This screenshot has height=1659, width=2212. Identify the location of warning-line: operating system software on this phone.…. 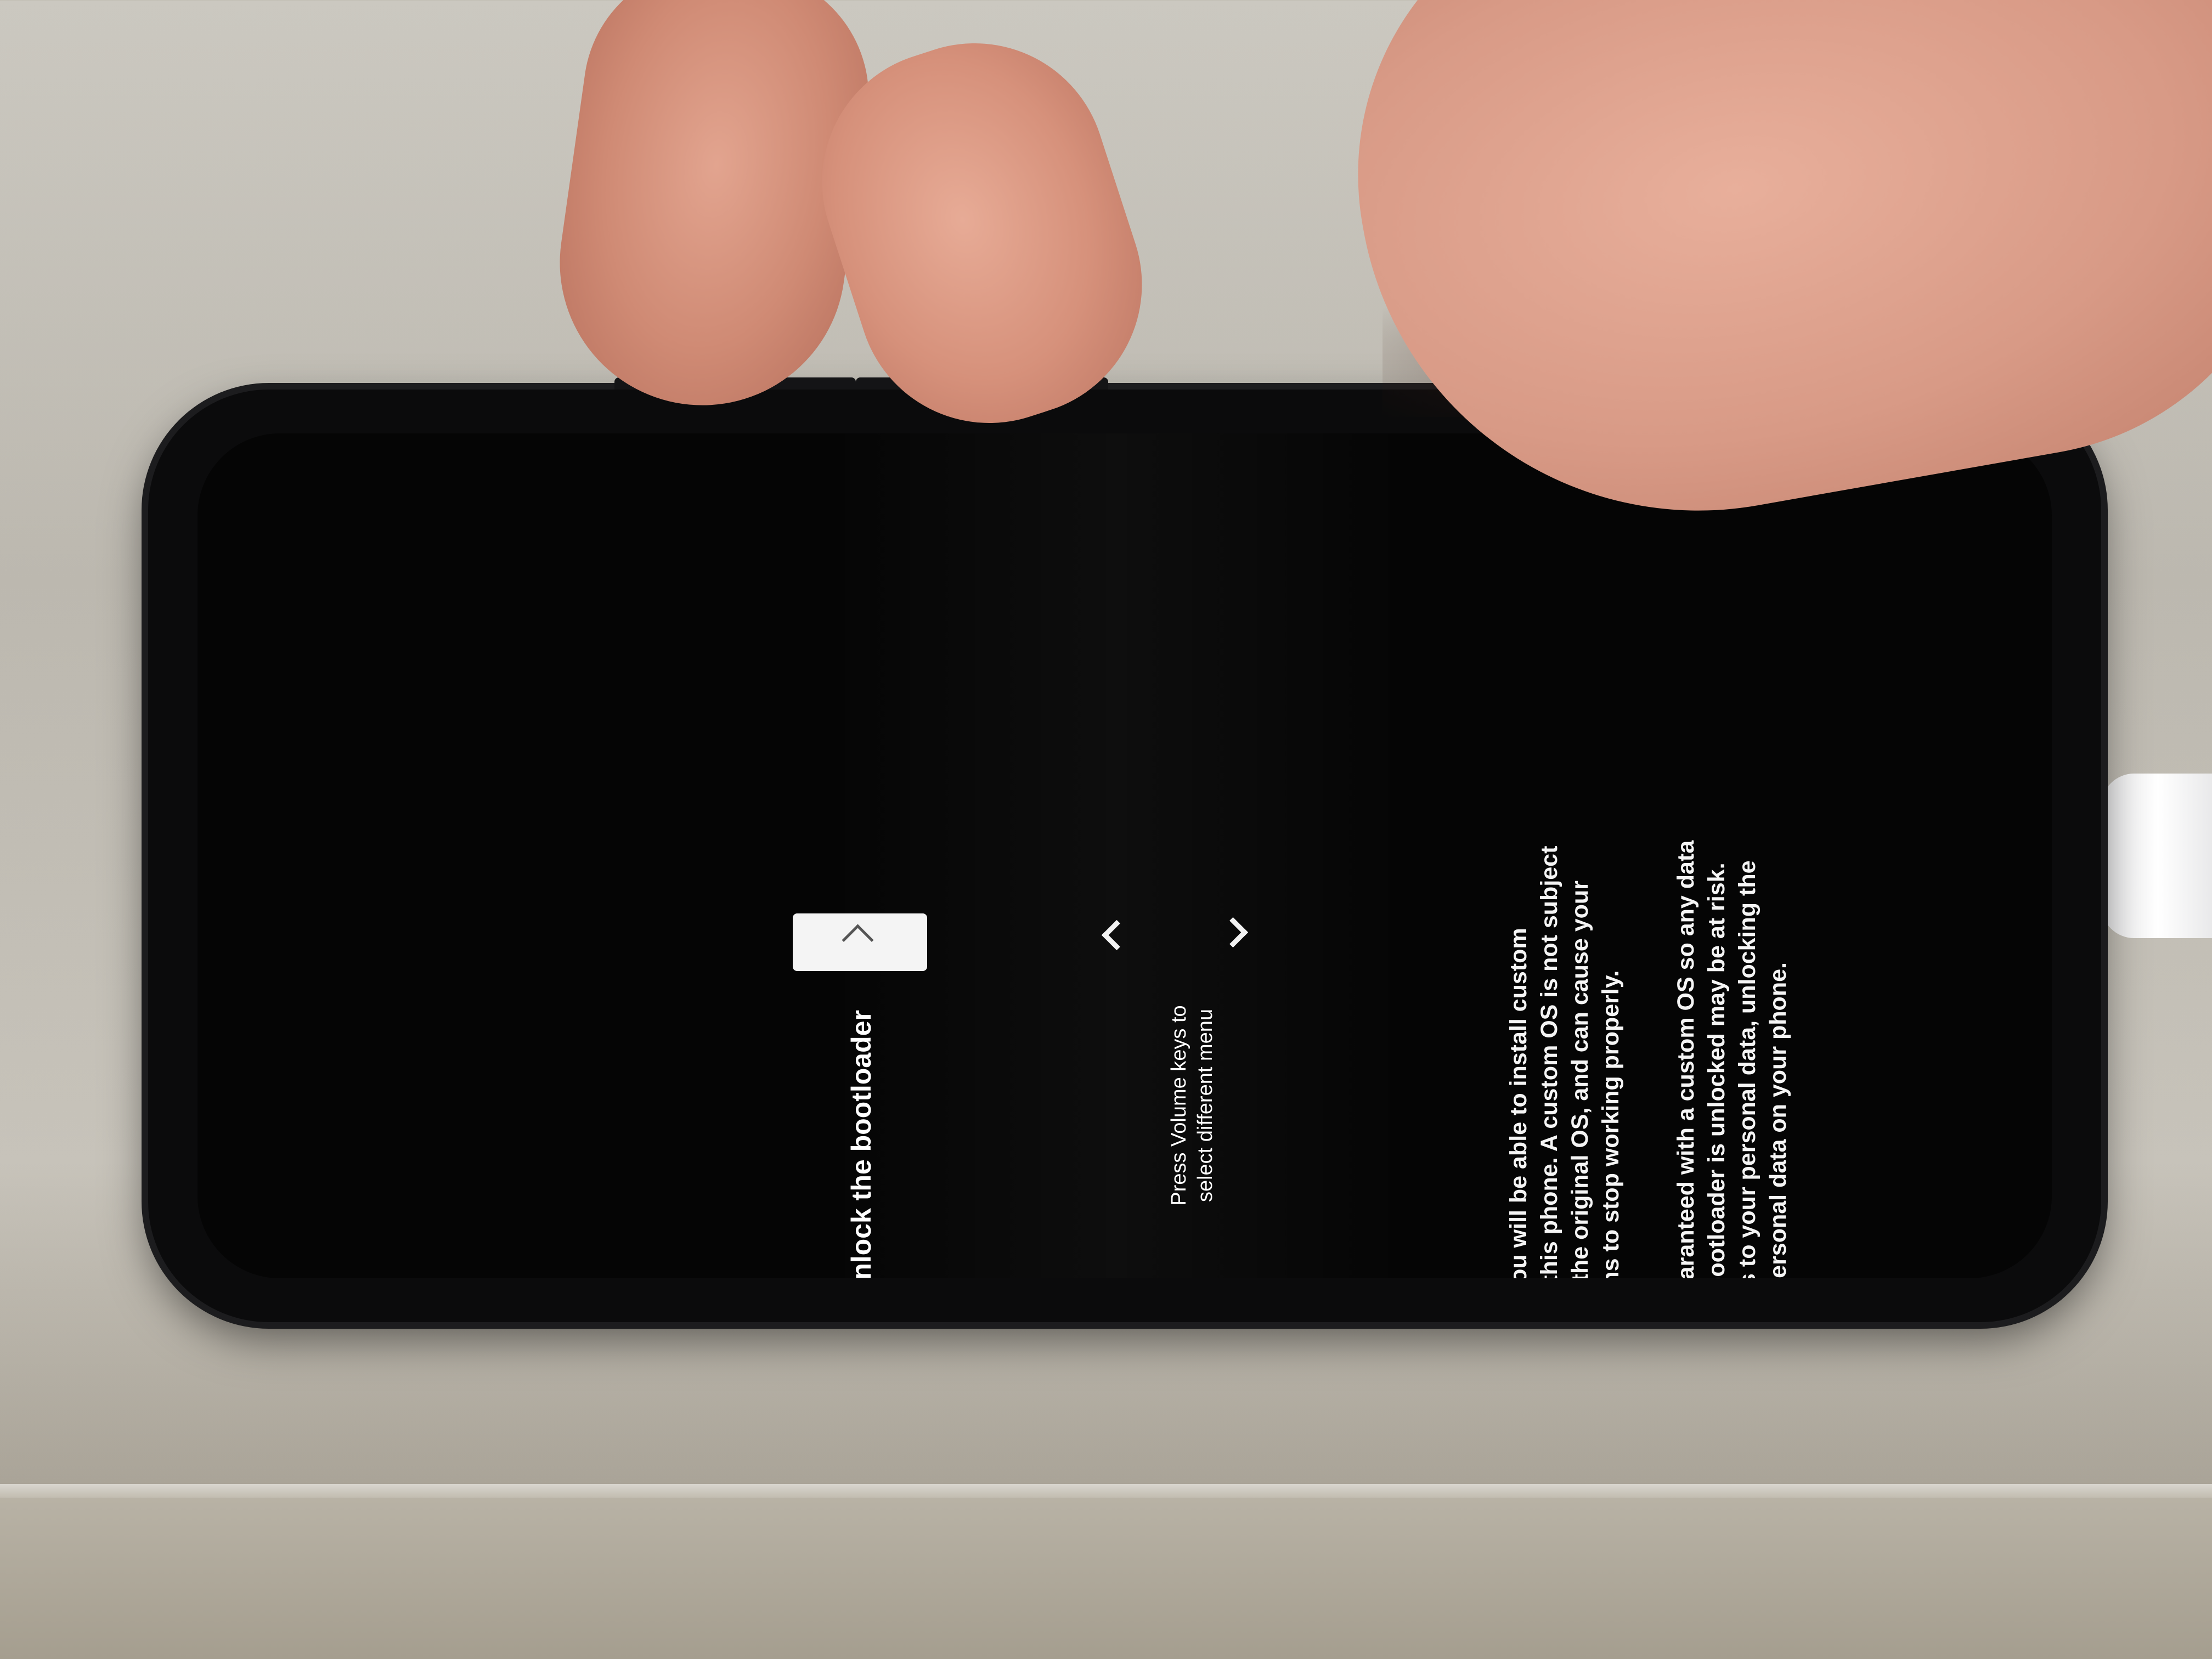
(1549, 1061).